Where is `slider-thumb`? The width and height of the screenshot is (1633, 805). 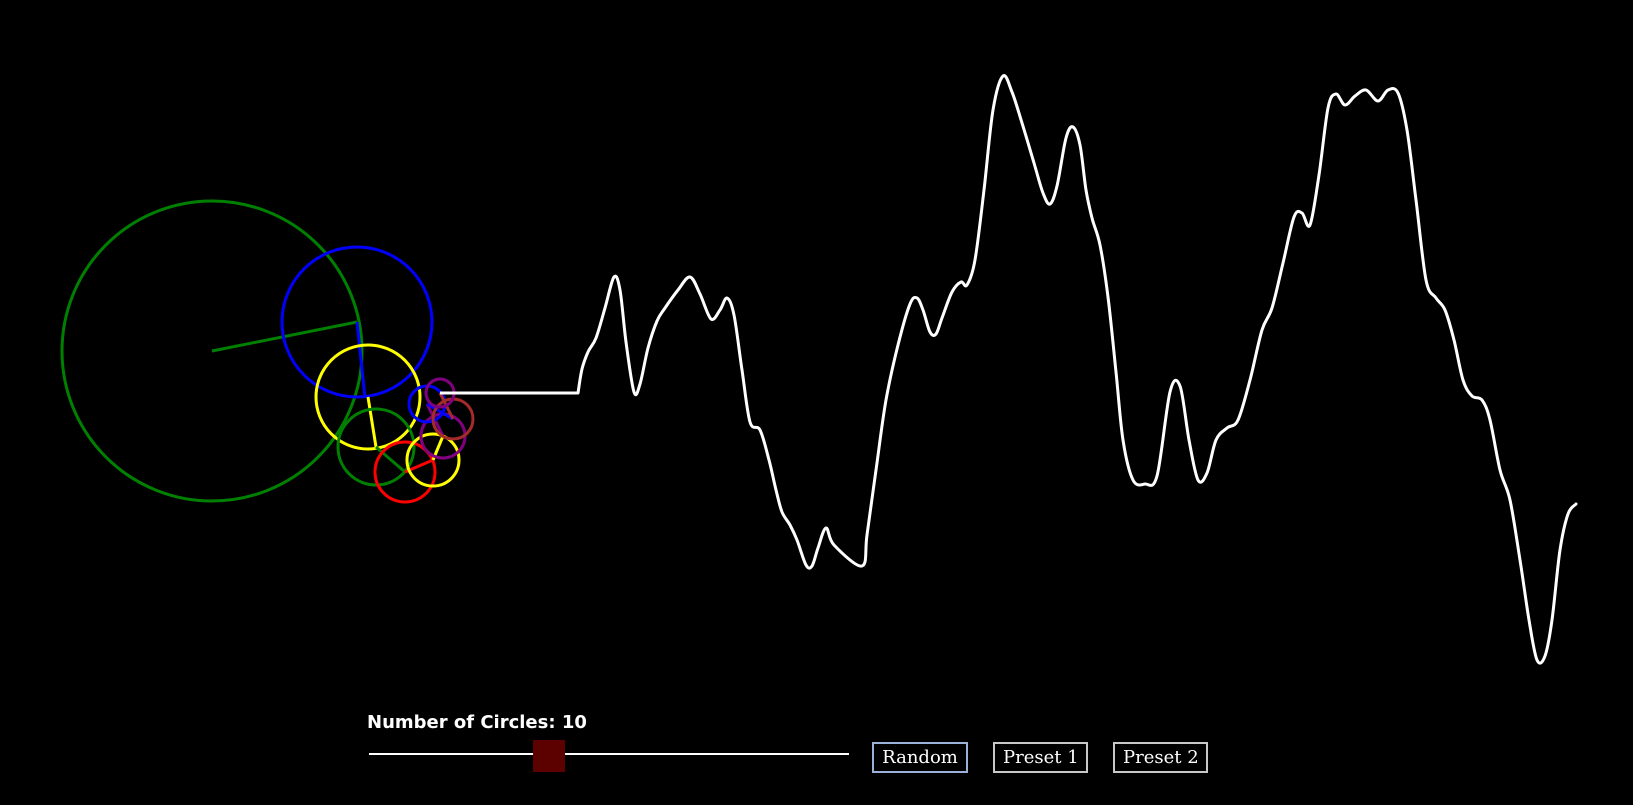
slider-thumb is located at coordinates (549, 756).